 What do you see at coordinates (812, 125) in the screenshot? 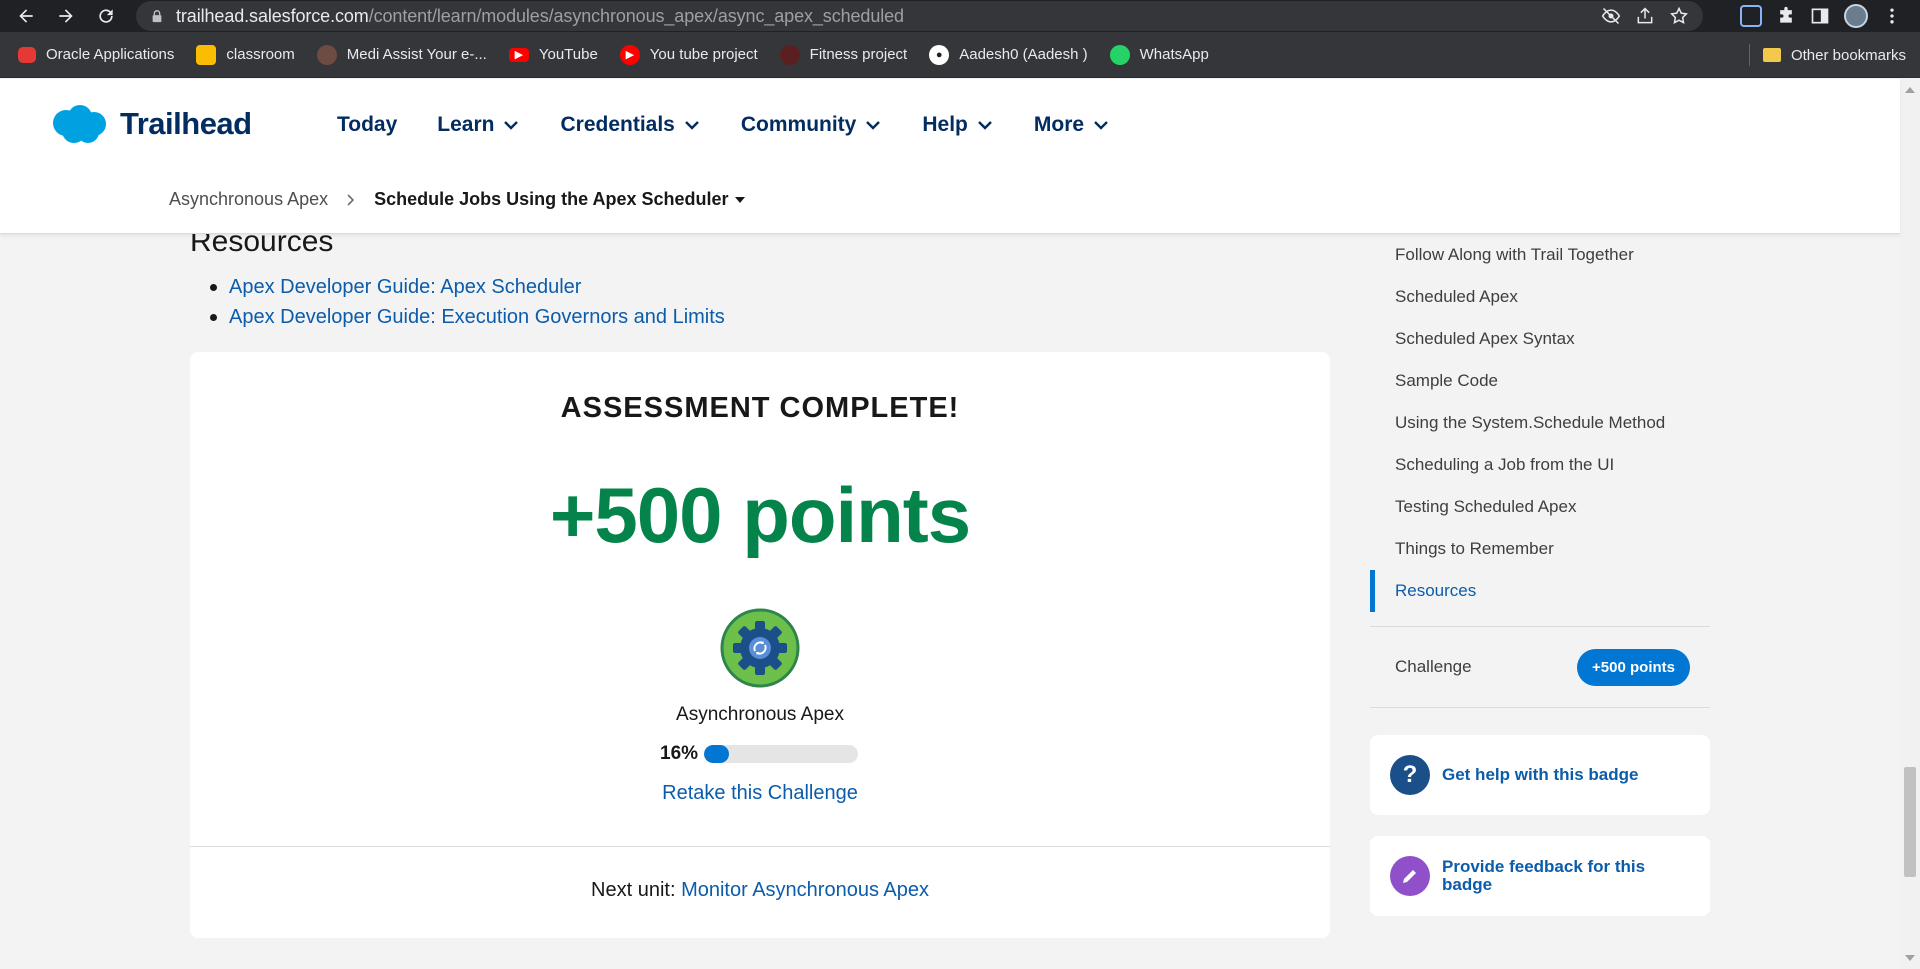
I see `nav-community: Community` at bounding box center [812, 125].